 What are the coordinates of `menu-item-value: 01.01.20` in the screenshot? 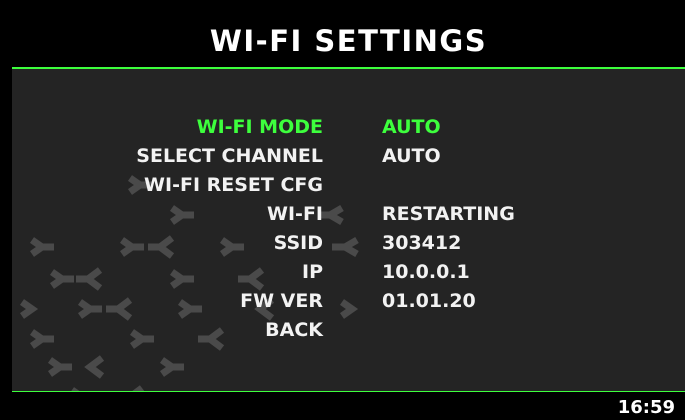 It's located at (429, 301).